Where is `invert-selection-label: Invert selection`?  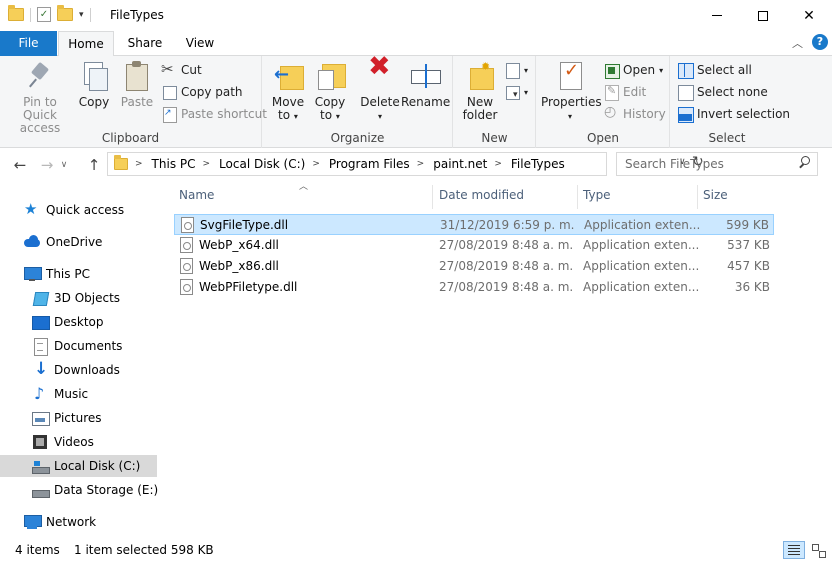
invert-selection-label: Invert selection is located at coordinates (744, 114).